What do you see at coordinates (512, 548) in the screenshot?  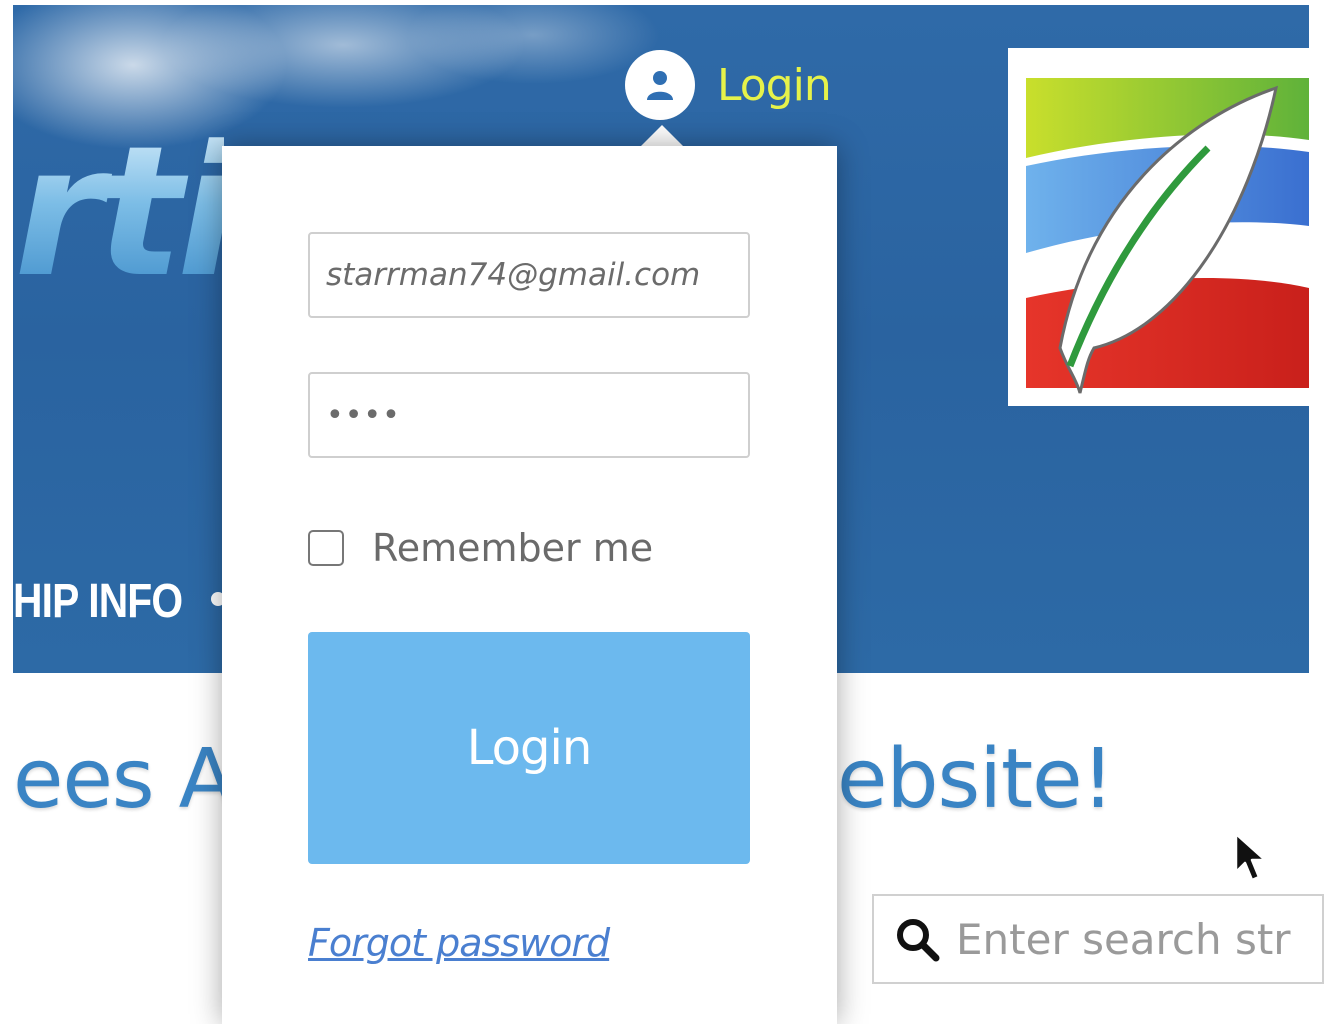 I see `remember-me-label: Remember me` at bounding box center [512, 548].